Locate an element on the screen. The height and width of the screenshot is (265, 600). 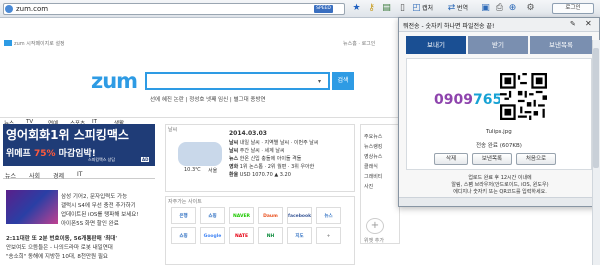
popup-notice: 업로드 완료 후 12시간 이내에 is located at coordinates (500, 178).